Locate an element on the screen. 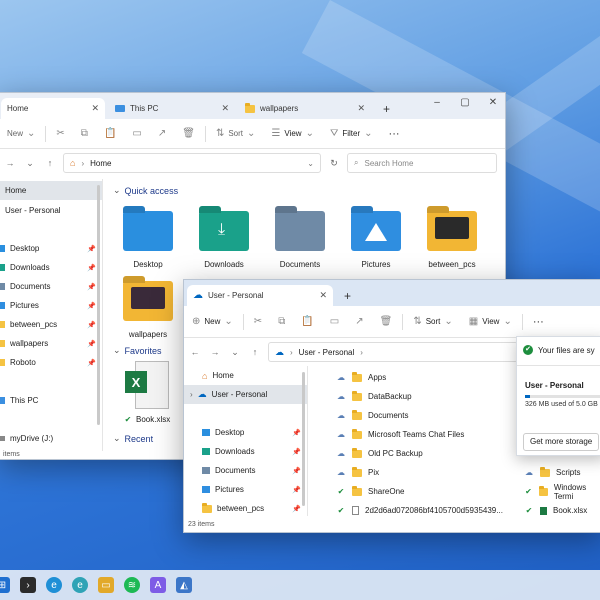 The height and width of the screenshot is (600, 600). edge-icon: e is located at coordinates (54, 585).